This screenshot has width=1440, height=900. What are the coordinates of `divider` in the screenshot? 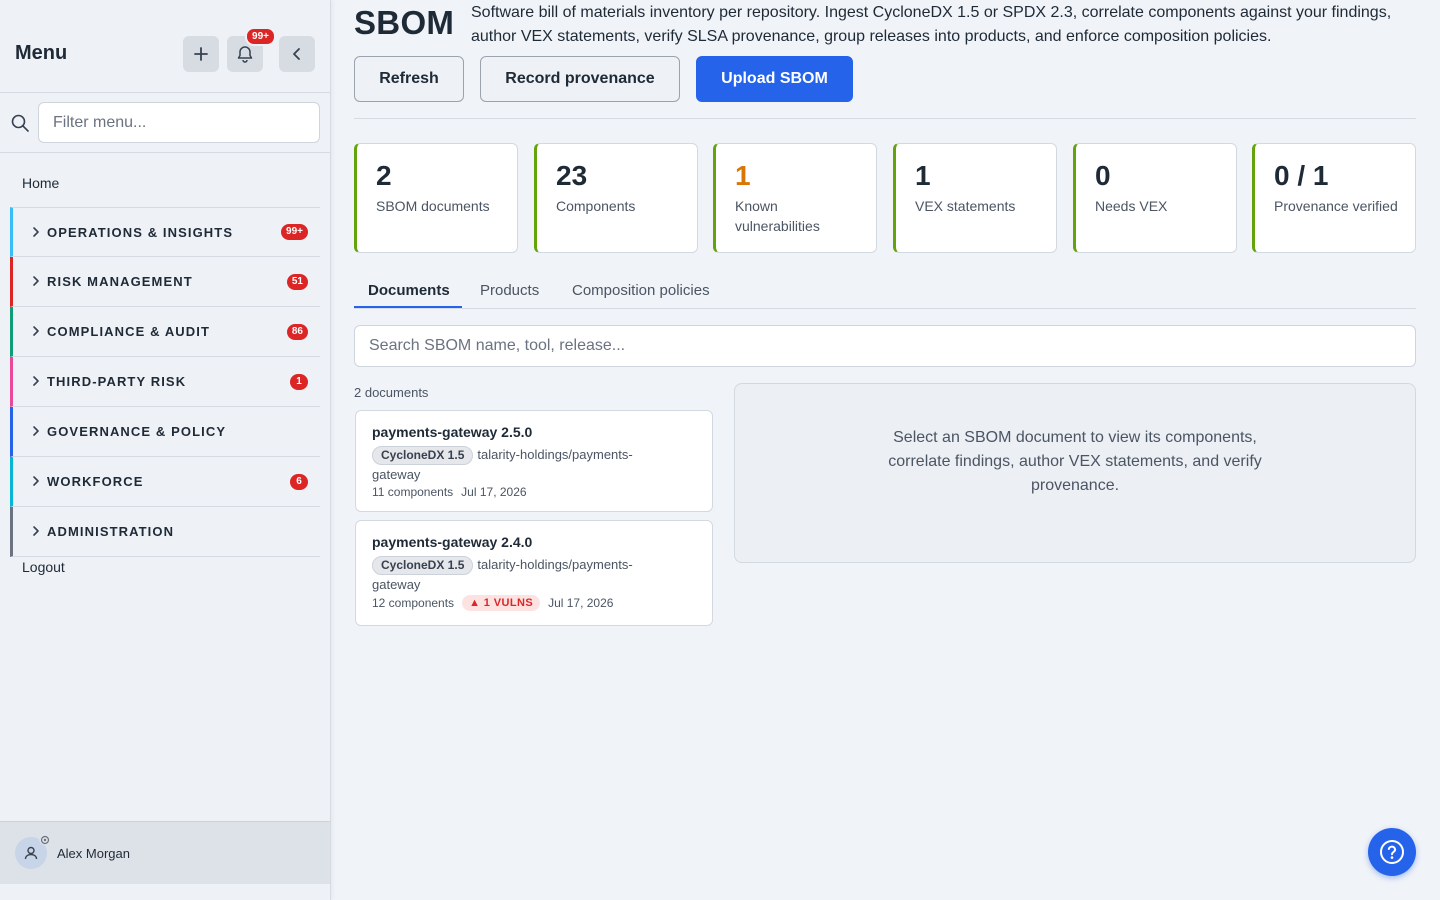 It's located at (885, 118).